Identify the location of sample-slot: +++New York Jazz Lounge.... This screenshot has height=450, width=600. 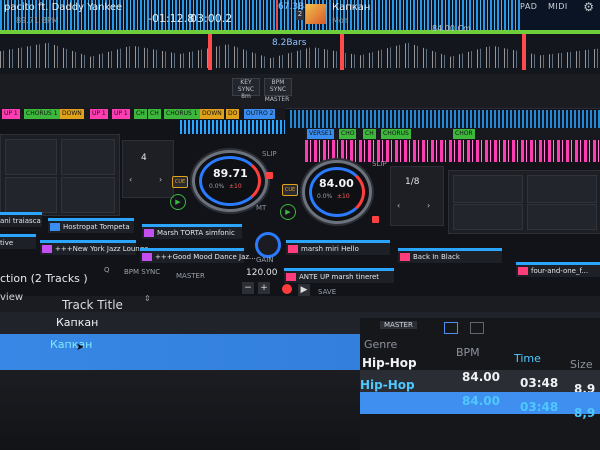
(97, 247).